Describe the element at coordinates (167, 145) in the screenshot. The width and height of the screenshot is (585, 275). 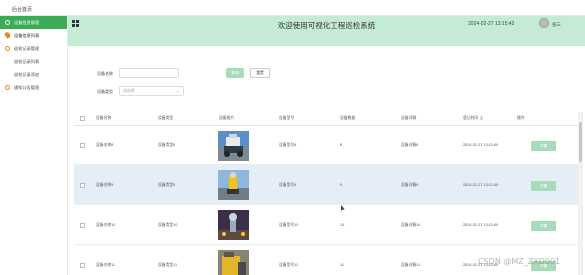
I see `cell-type: 设备类型8` at that location.